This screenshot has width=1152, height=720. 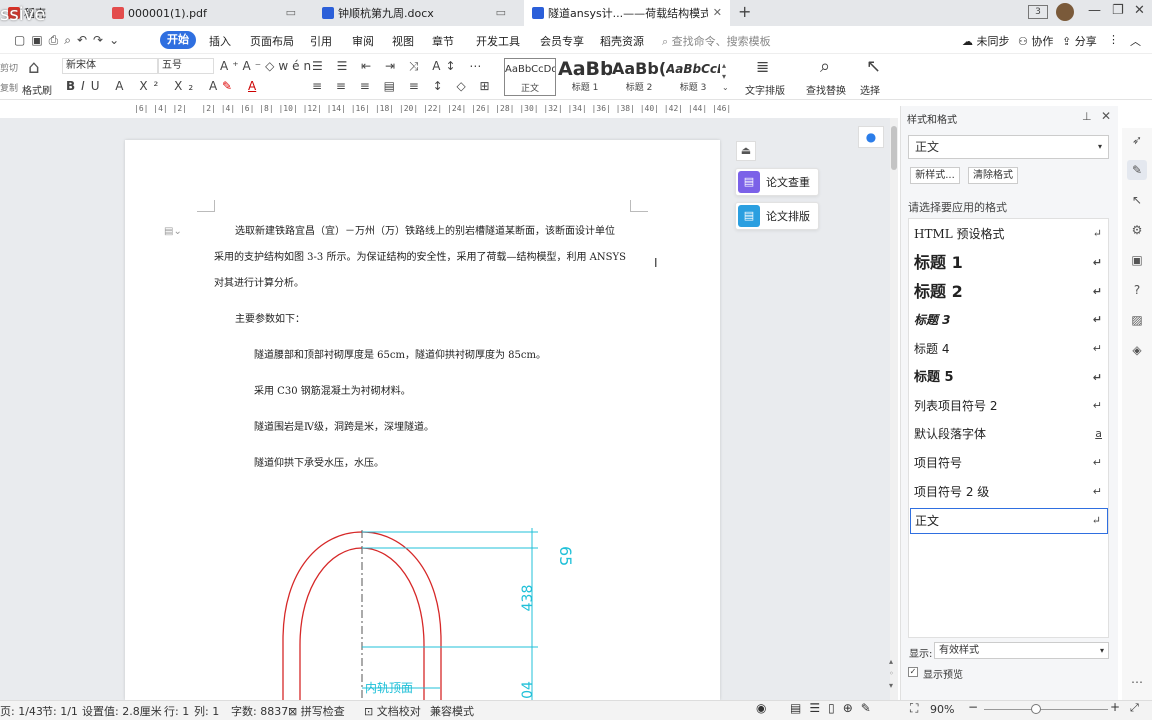 What do you see at coordinates (1079, 41) in the screenshot?
I see `share-button: ⇪ 分享` at bounding box center [1079, 41].